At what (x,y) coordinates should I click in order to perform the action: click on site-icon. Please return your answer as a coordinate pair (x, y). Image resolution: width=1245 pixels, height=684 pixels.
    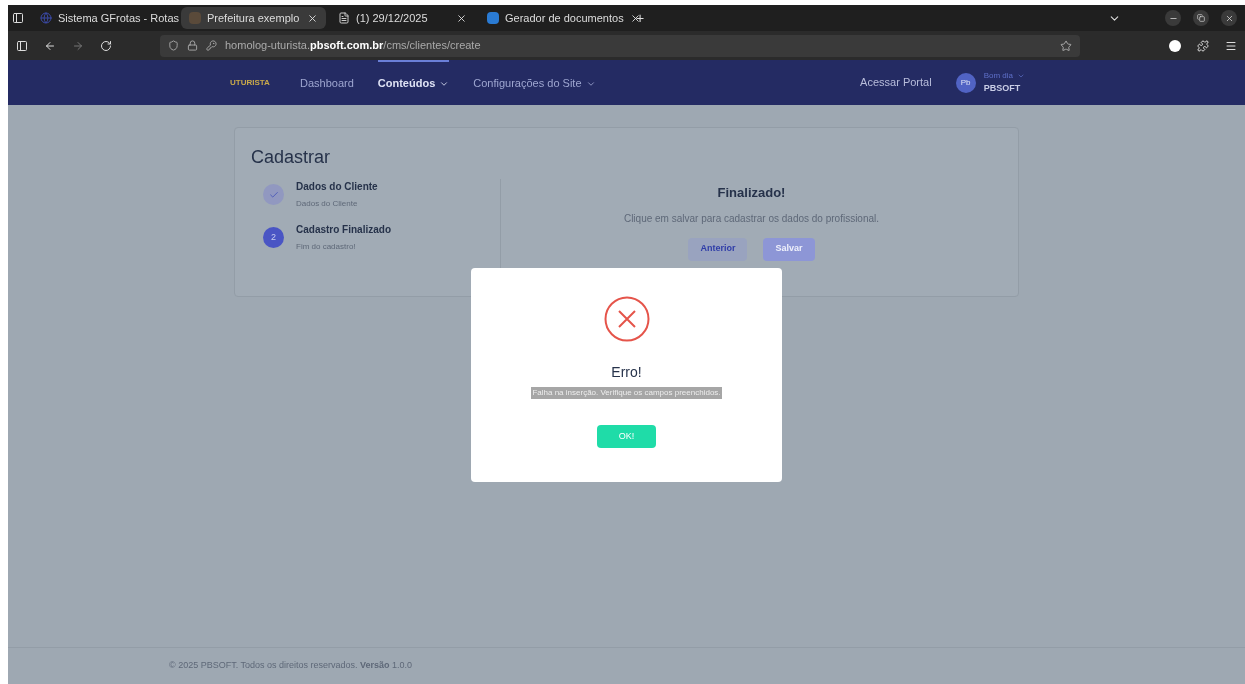
    Looking at the image, I should click on (195, 18).